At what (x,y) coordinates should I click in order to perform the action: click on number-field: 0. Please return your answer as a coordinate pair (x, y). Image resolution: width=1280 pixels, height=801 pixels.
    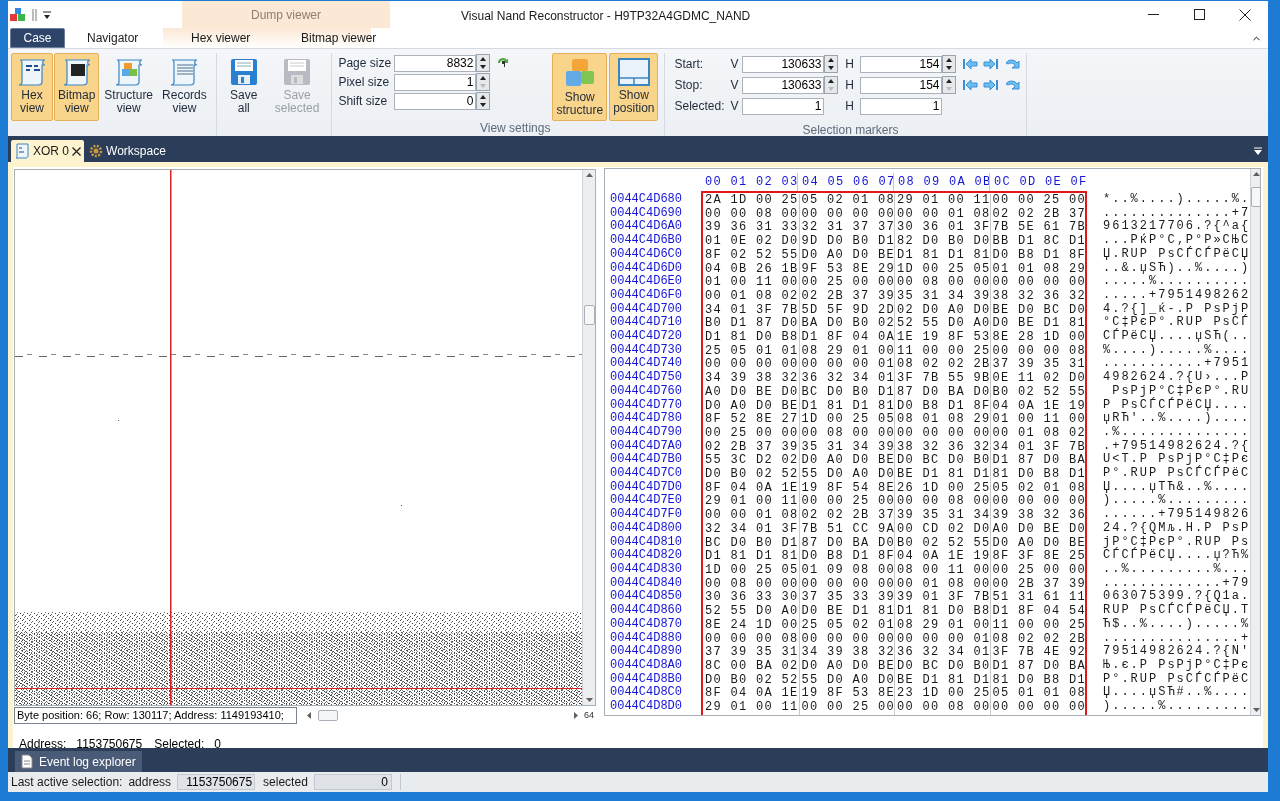
    Looking at the image, I should click on (435, 101).